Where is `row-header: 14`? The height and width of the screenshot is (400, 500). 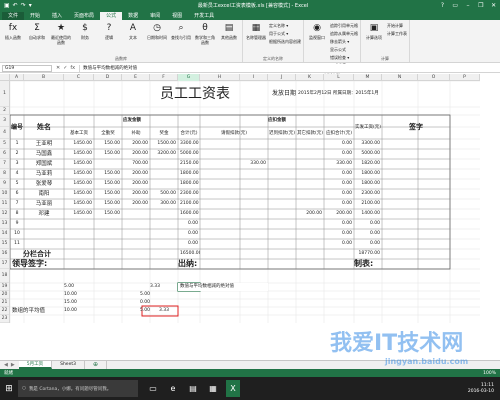 row-header: 14 is located at coordinates (4, 234).